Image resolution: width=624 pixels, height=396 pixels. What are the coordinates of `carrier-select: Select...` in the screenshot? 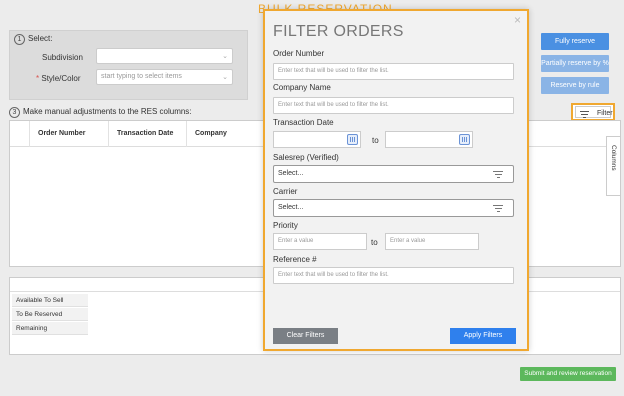 It's located at (393, 208).